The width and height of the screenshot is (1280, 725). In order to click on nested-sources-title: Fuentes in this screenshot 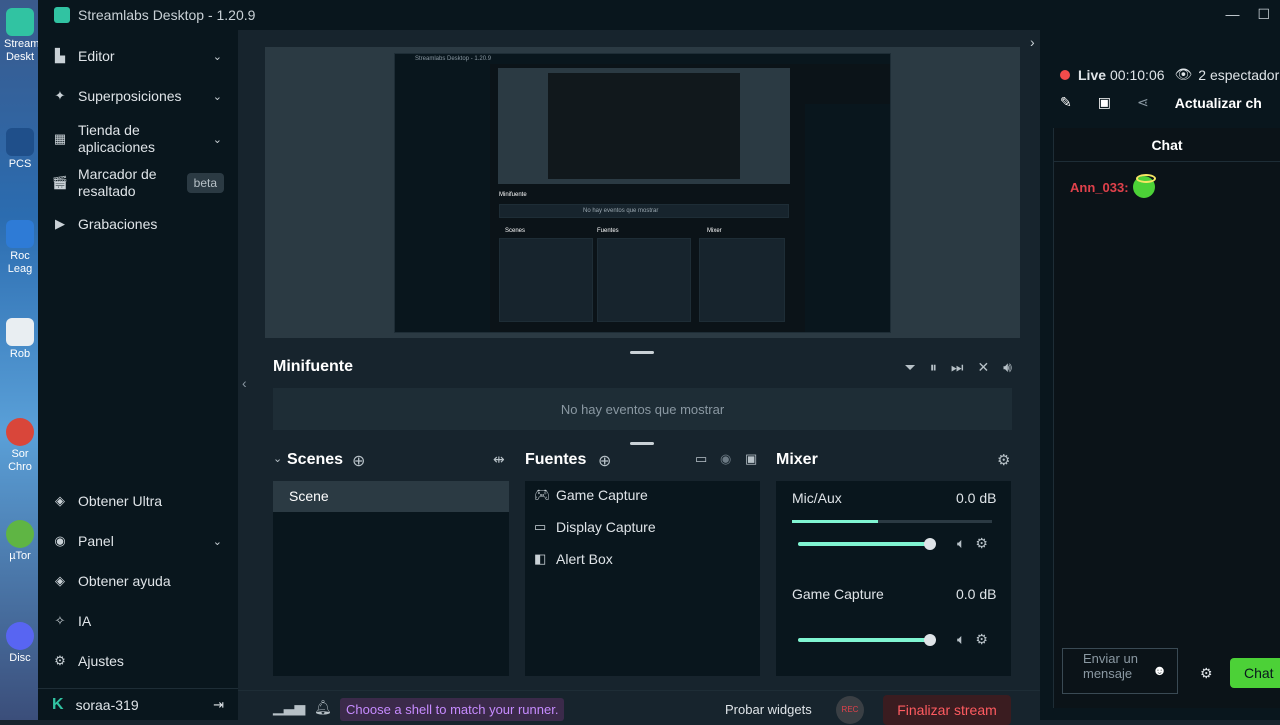, I will do `click(608, 231)`.